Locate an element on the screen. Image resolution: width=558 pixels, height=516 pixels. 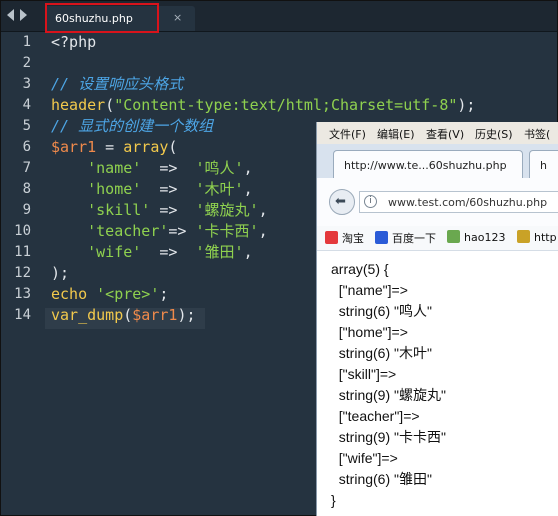
output-line: ["name"]=> is located at coordinates (369, 290).